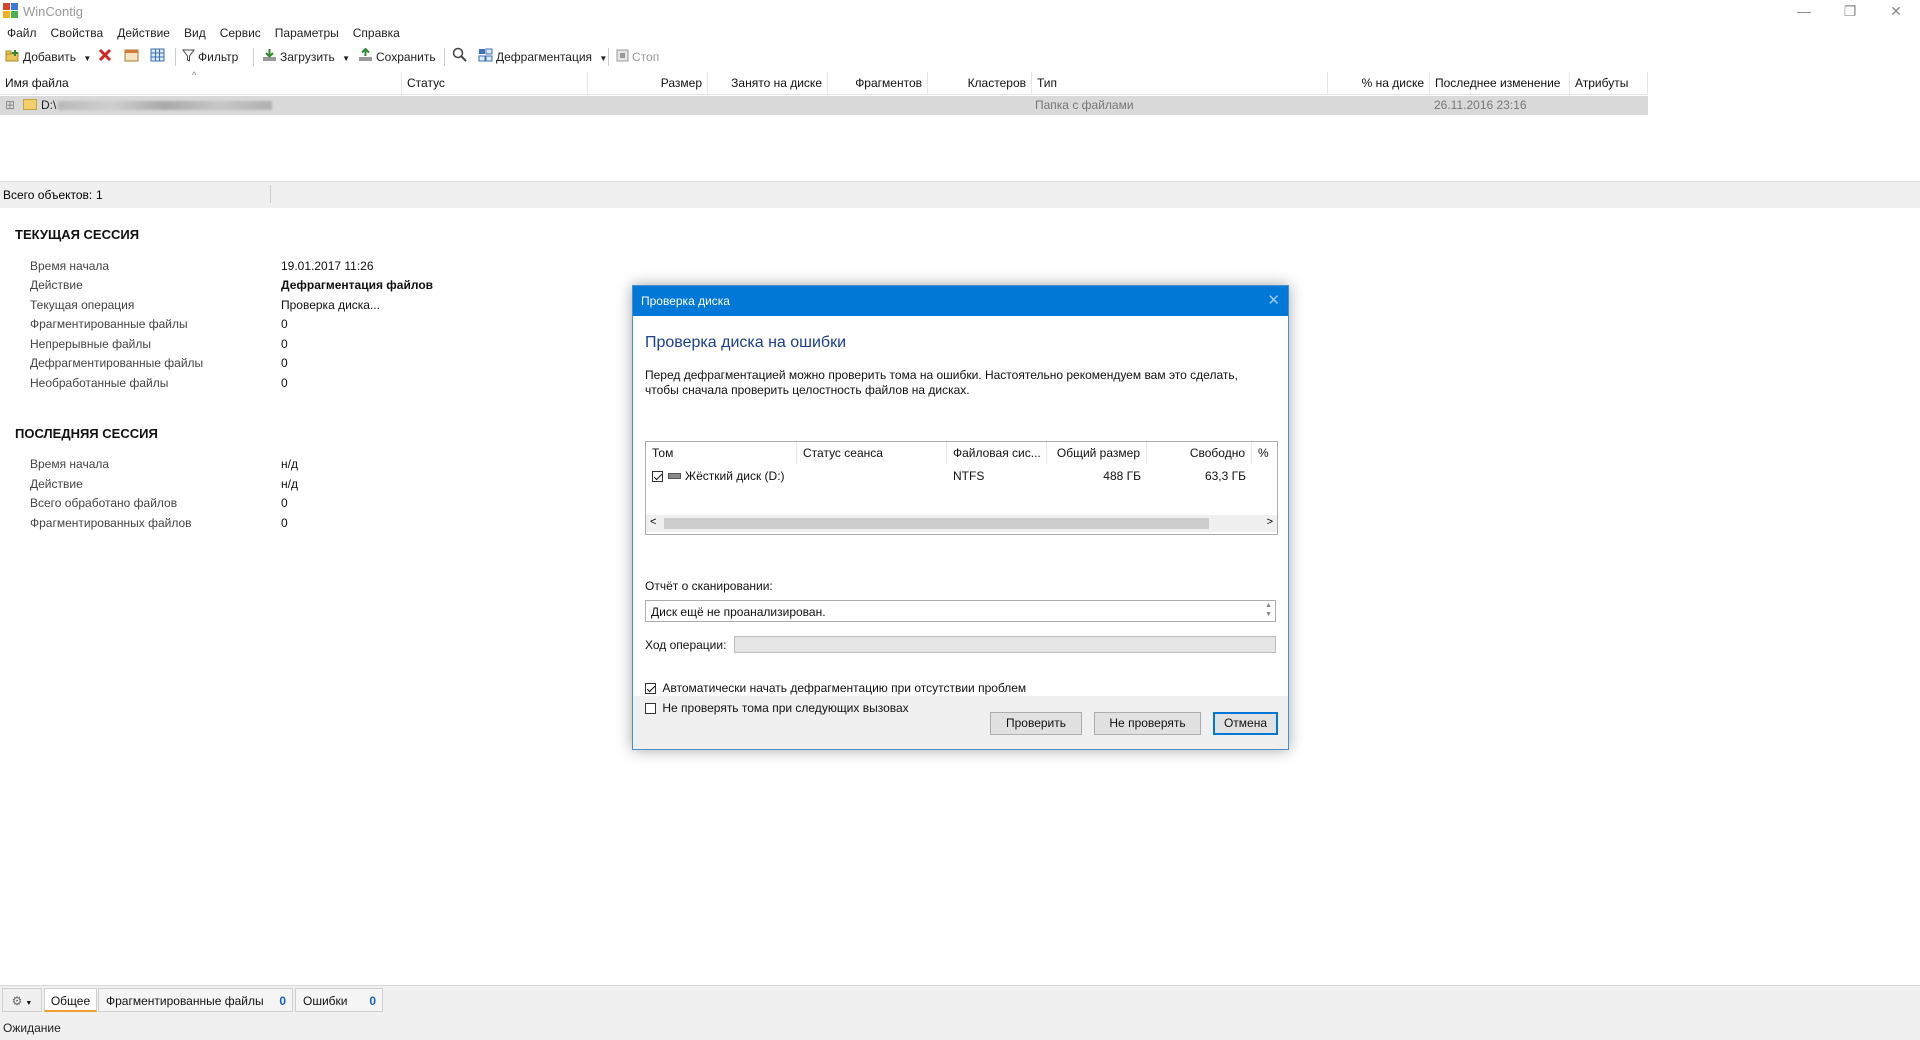 This screenshot has height=1040, width=1920. Describe the element at coordinates (109, 324) in the screenshot. I see `cs-fragmented-label: Фрагментированные файлы` at that location.